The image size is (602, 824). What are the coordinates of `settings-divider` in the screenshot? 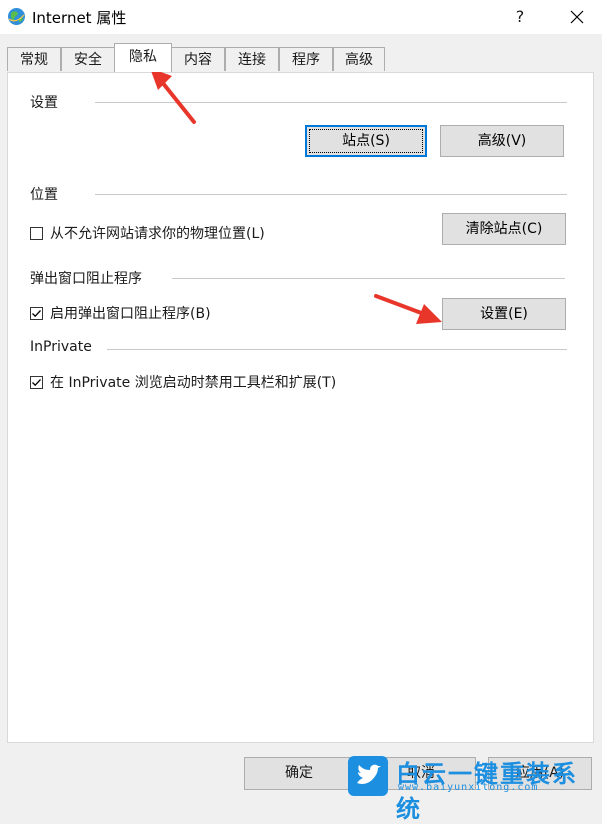 It's located at (331, 102).